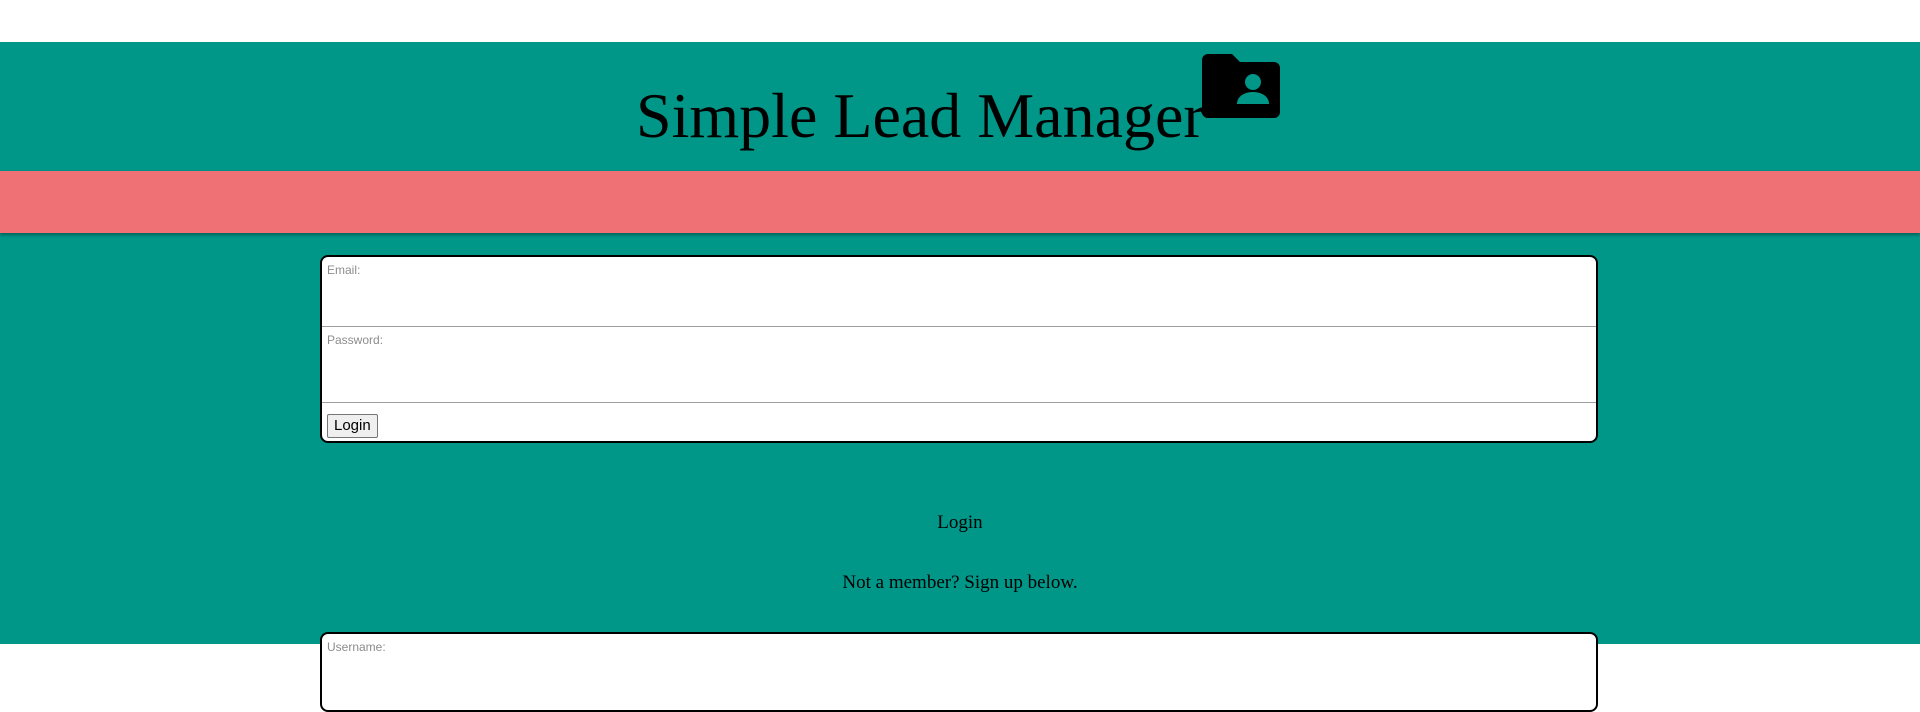 This screenshot has height=712, width=1920. I want to click on email-field-wrap: Email:, so click(959, 292).